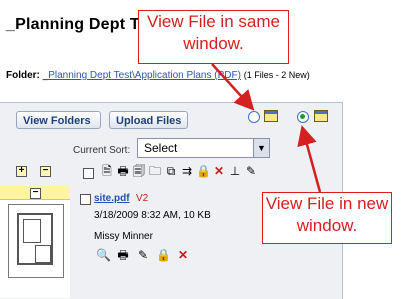 The image size is (401, 299). Describe the element at coordinates (233, 87) in the screenshot. I see `arrow-same-window` at that location.